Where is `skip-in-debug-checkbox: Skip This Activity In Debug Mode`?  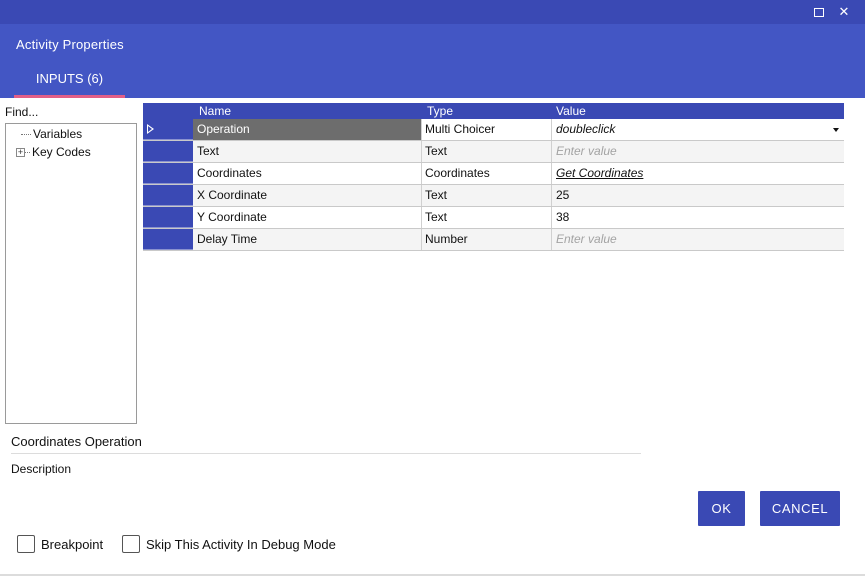 skip-in-debug-checkbox: Skip This Activity In Debug Mode is located at coordinates (229, 544).